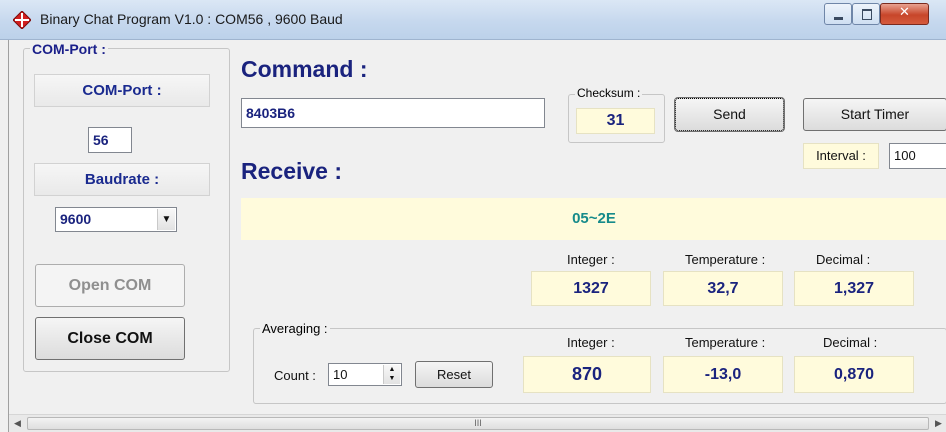 The width and height of the screenshot is (946, 432). What do you see at coordinates (593, 219) in the screenshot?
I see `receive-output: 05~2E` at bounding box center [593, 219].